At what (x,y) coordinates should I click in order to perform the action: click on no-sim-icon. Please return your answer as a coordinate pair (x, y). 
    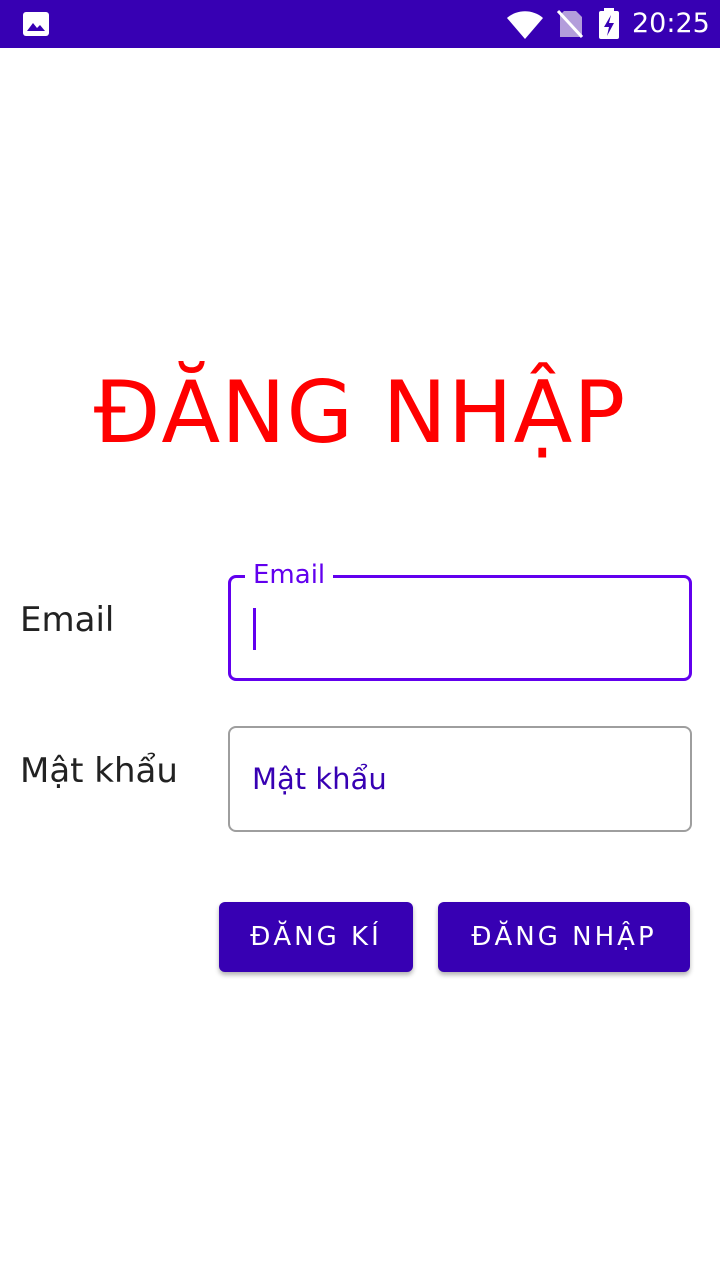
    Looking at the image, I should click on (570, 24).